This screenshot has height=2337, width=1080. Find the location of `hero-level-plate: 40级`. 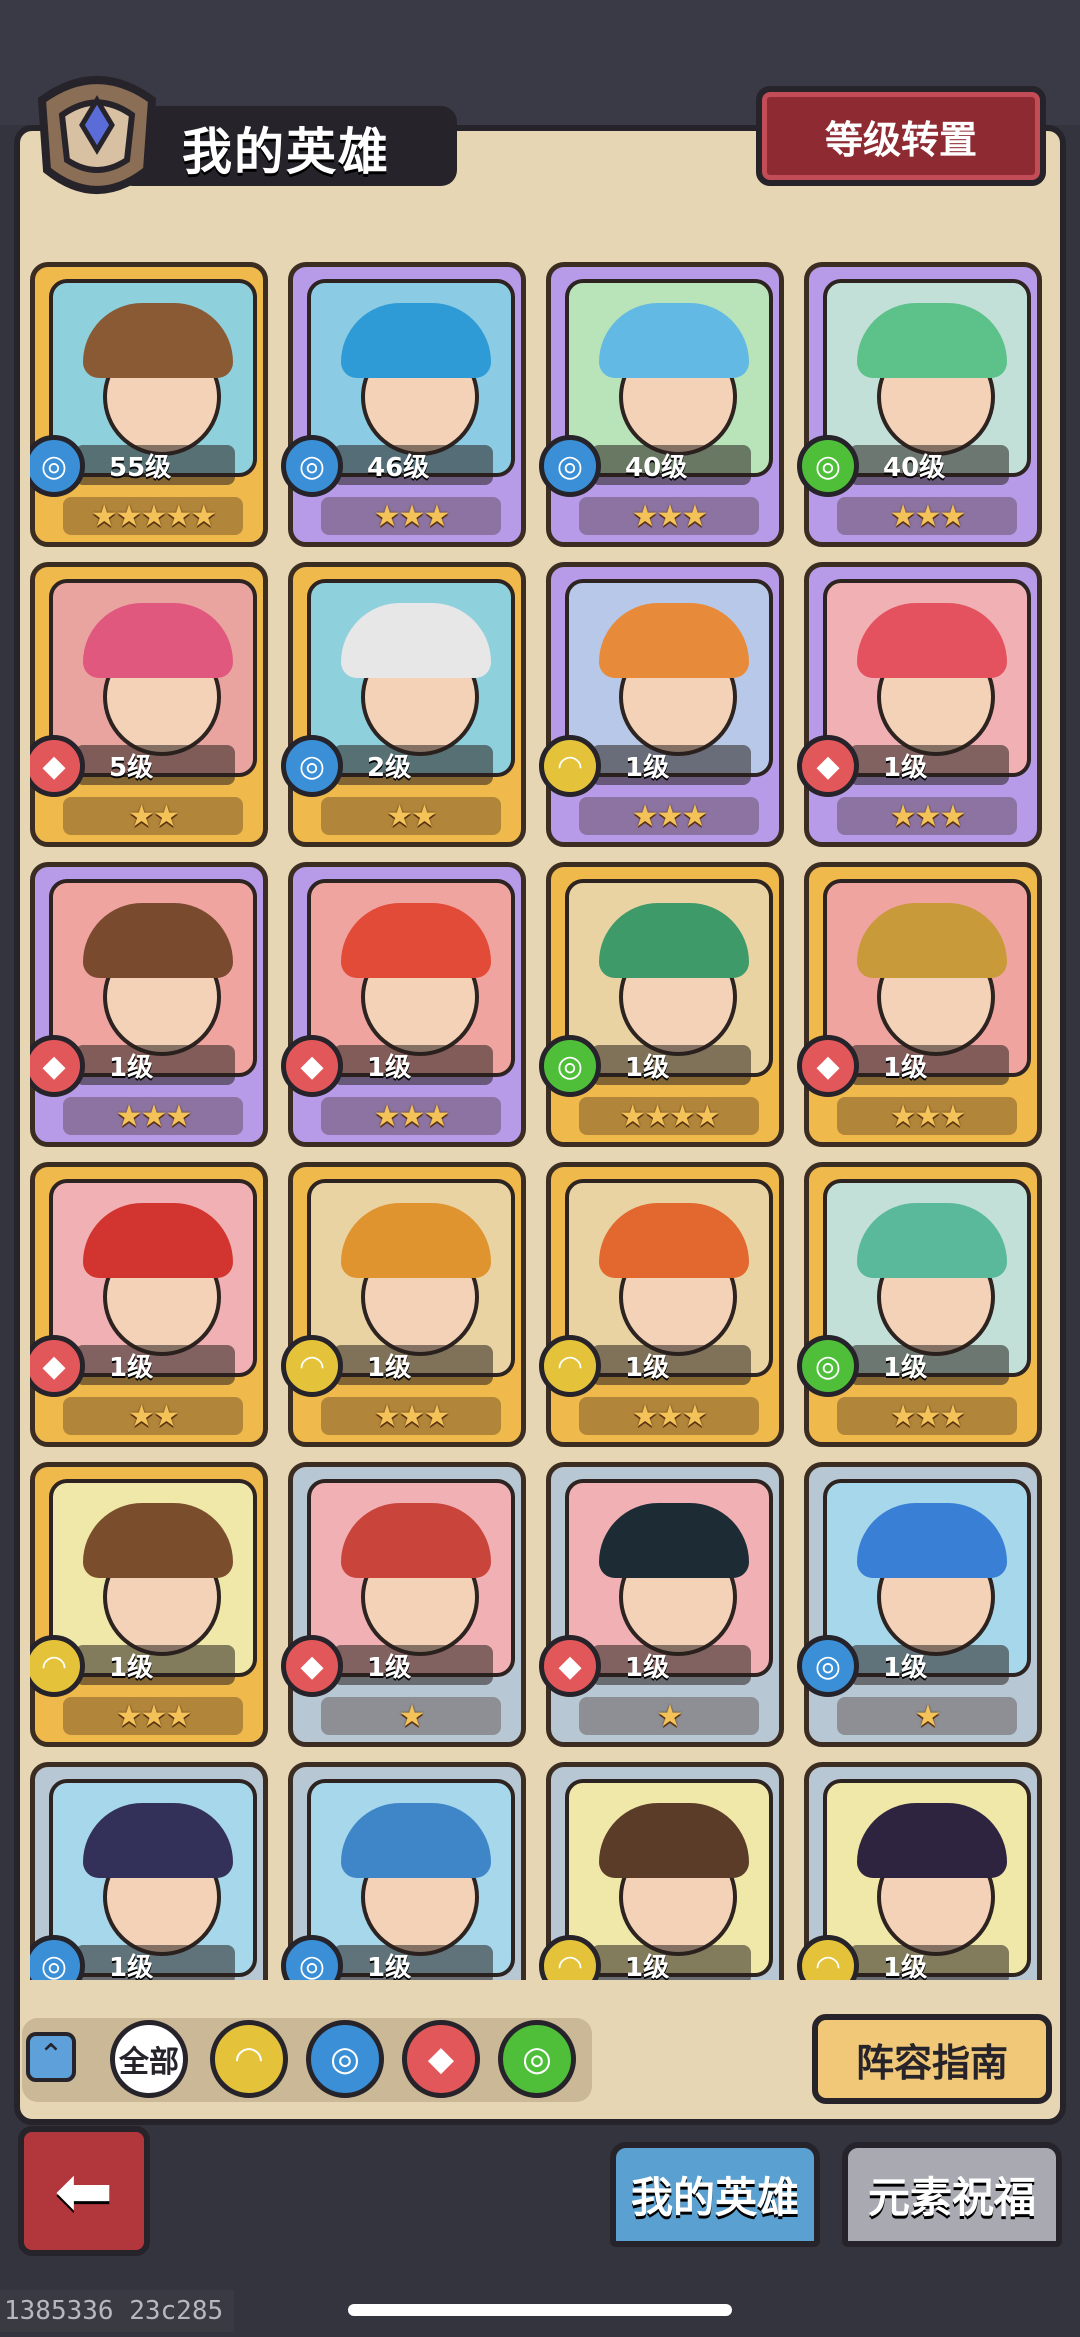

hero-level-plate: 40级 is located at coordinates (671, 465).